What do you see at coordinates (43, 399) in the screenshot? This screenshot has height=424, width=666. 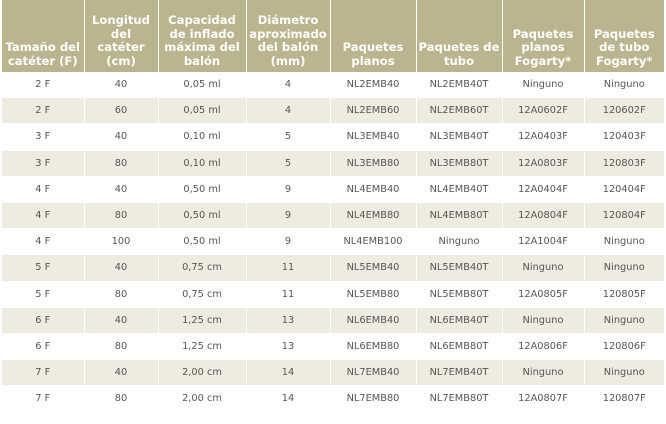 I see `cell-size: 7 F` at bounding box center [43, 399].